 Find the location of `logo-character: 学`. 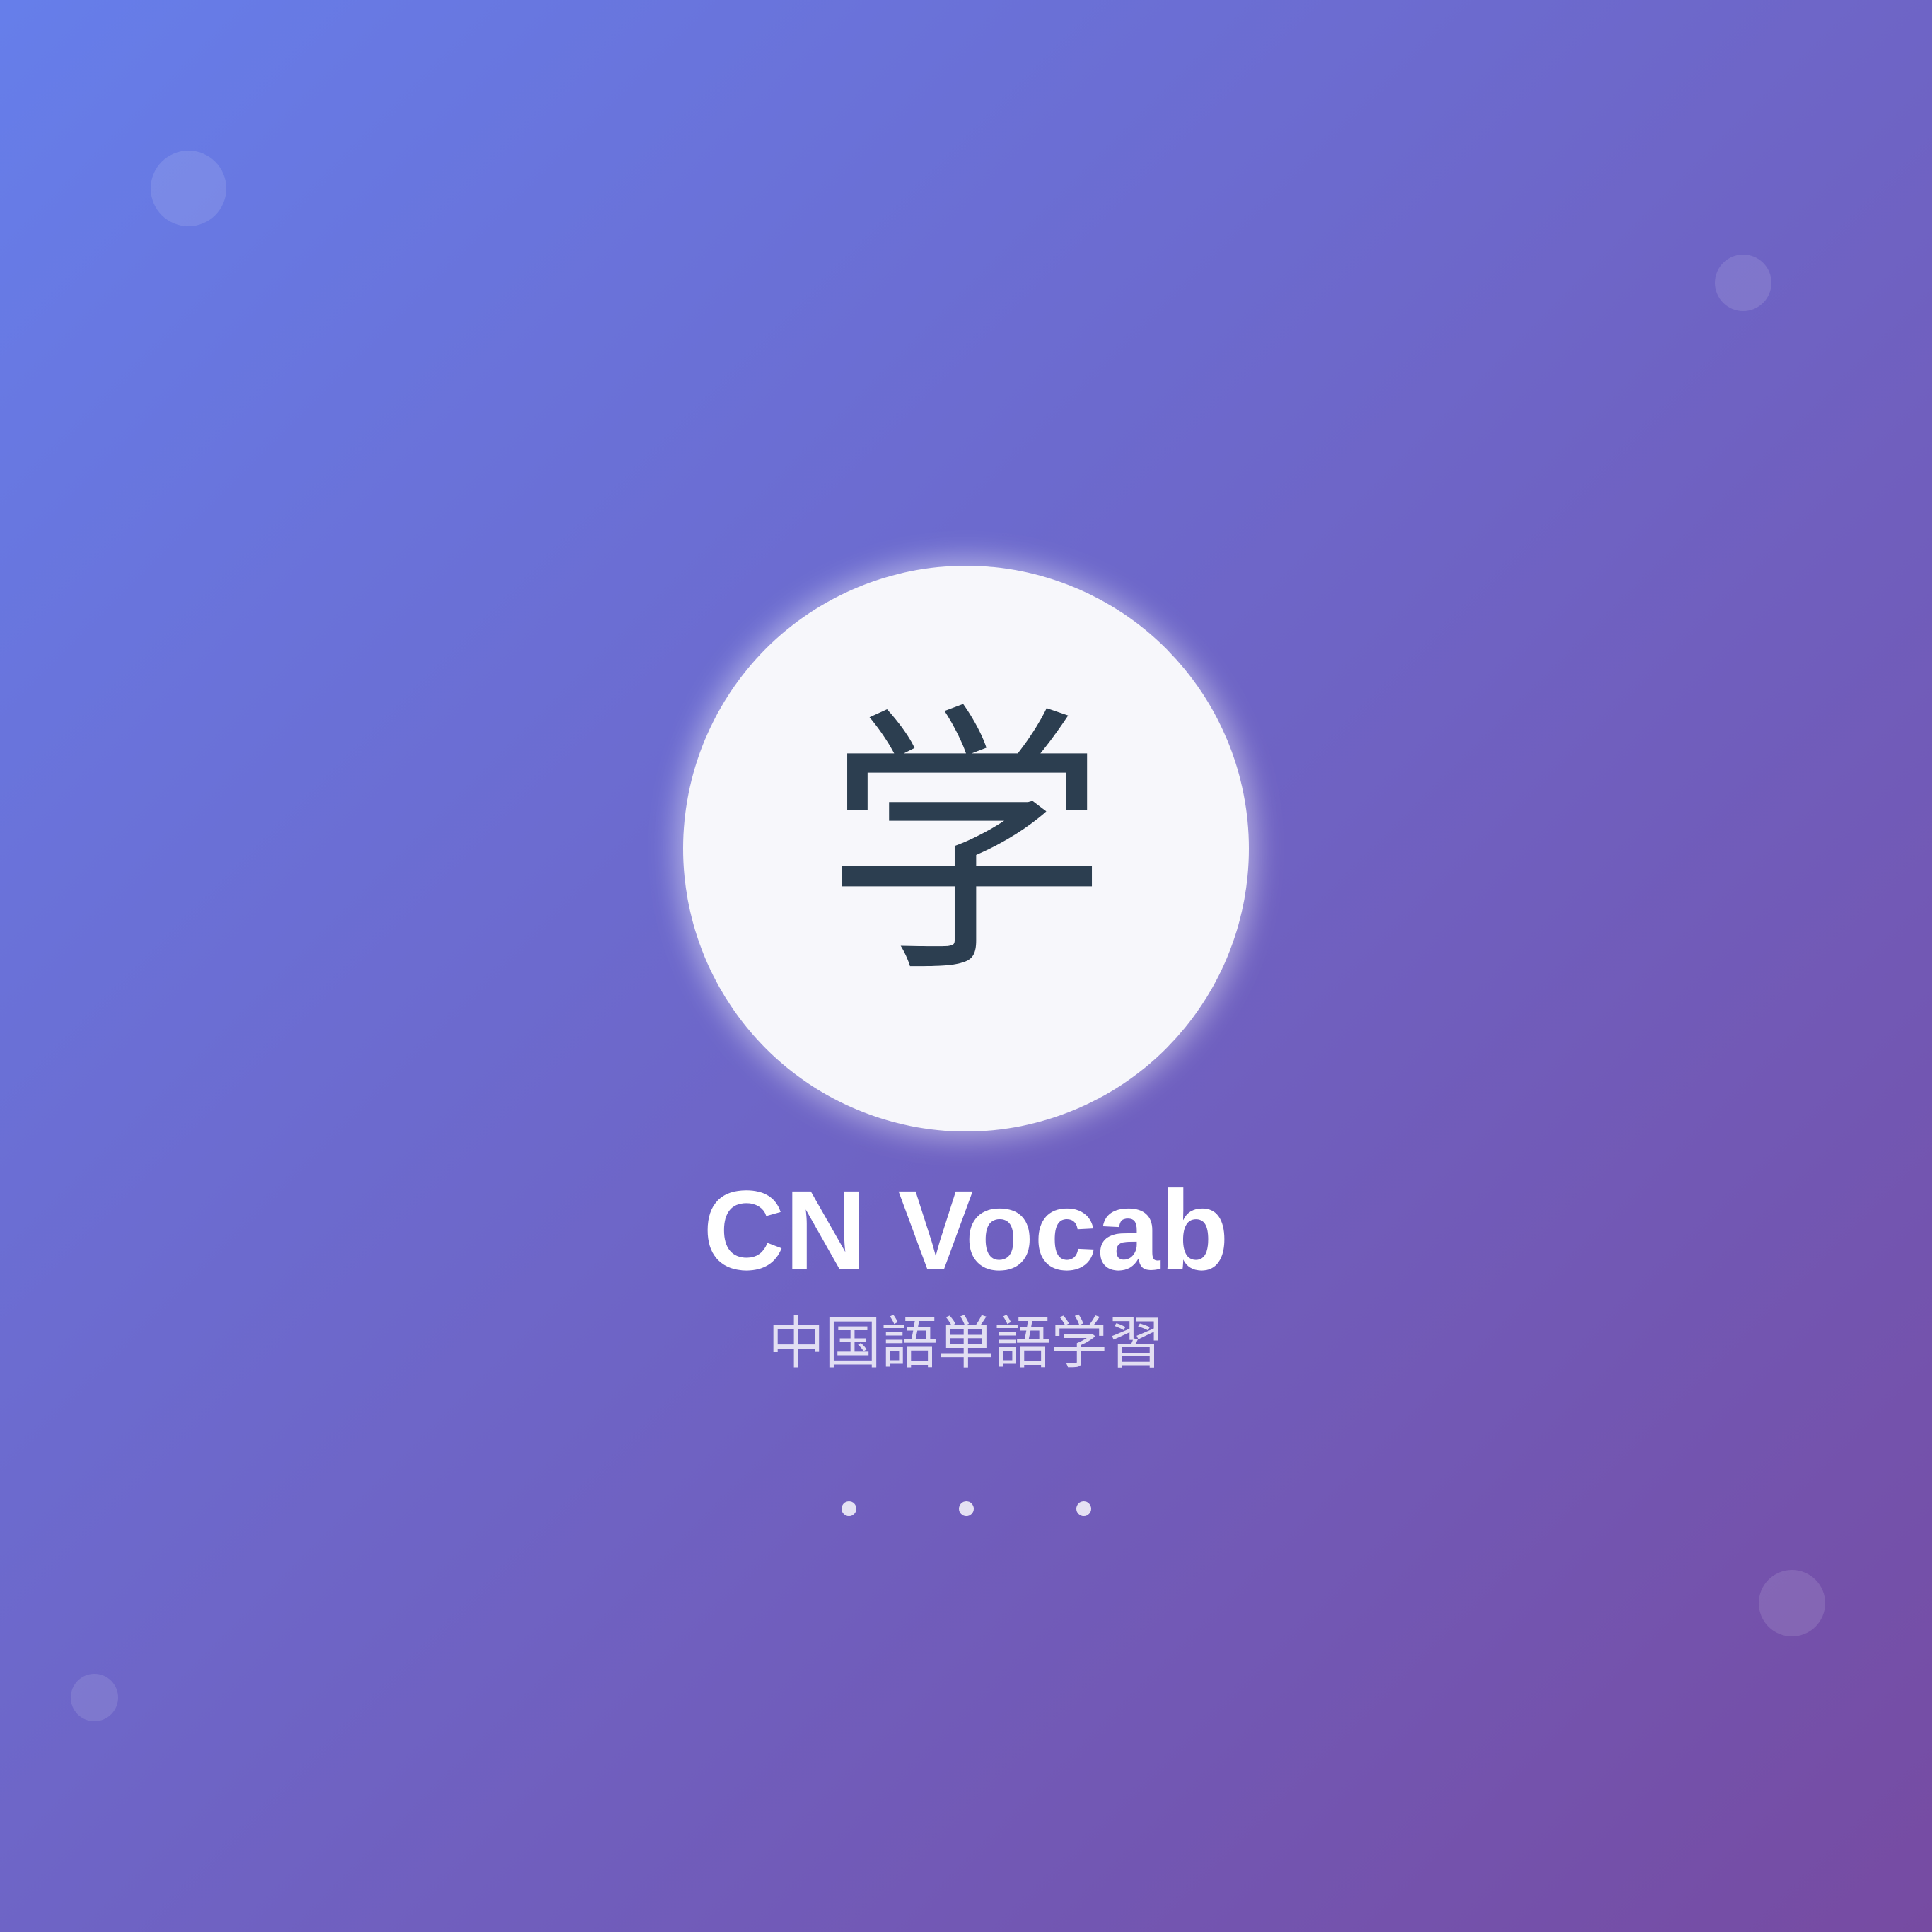

logo-character: 学 is located at coordinates (966, 846).